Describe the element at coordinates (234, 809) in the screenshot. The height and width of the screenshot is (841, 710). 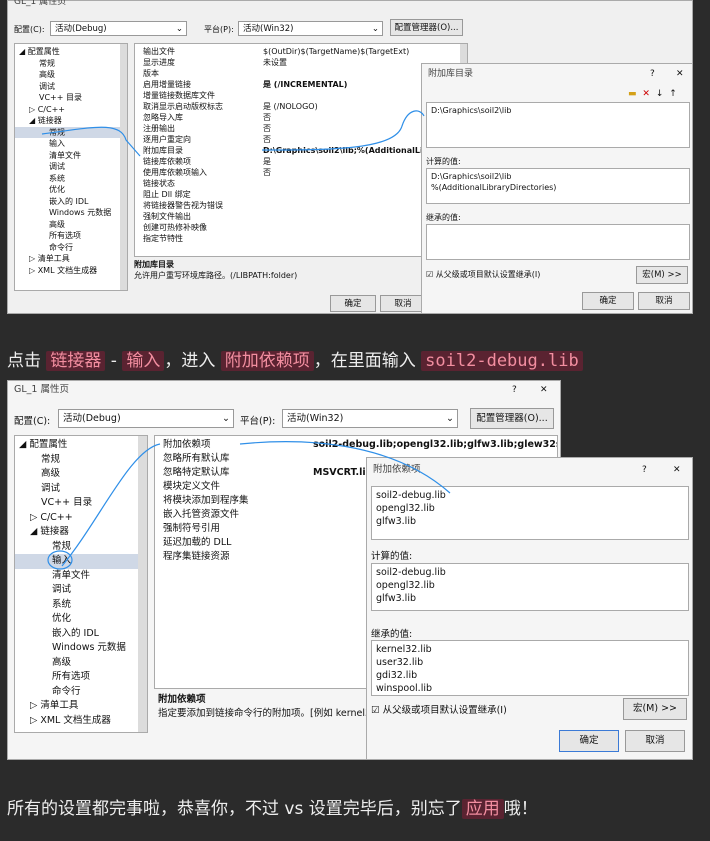
I see `caption-text: 所有的设置都完事啦，恭喜你，不过 vs 设置完毕后，别忘了` at that location.